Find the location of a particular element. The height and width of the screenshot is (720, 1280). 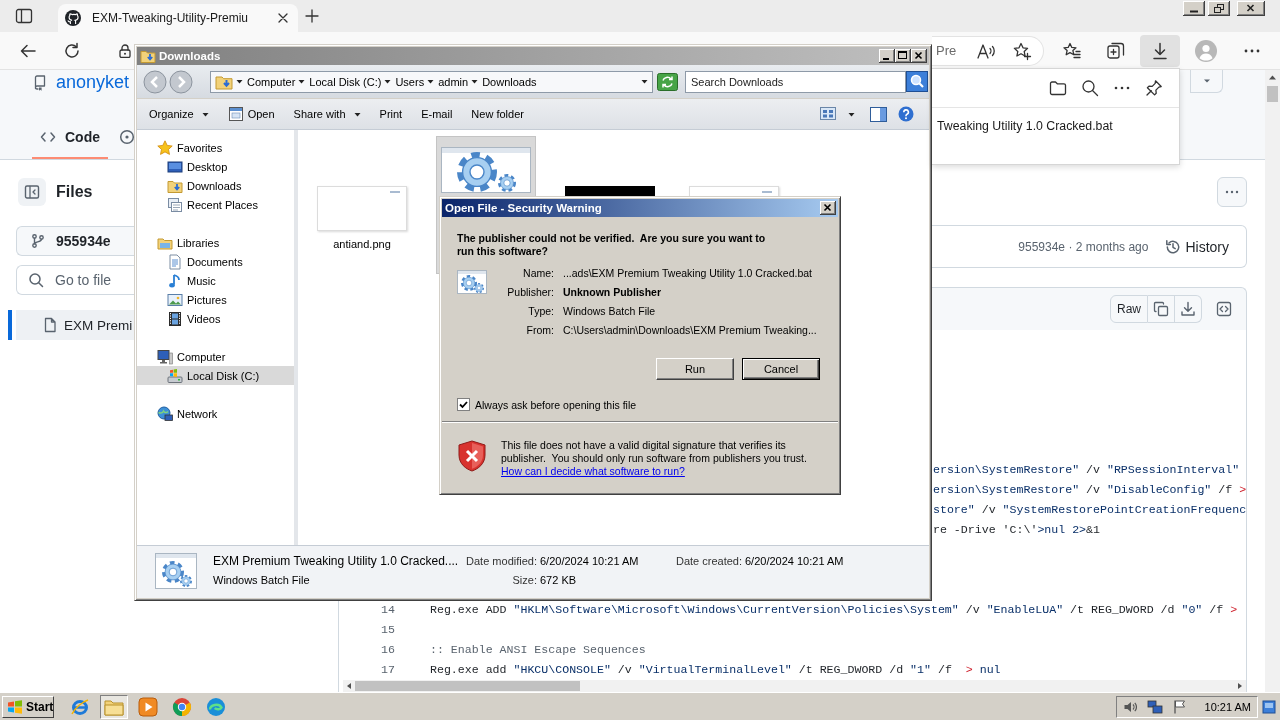

nav-item: Documents is located at coordinates (215, 261).